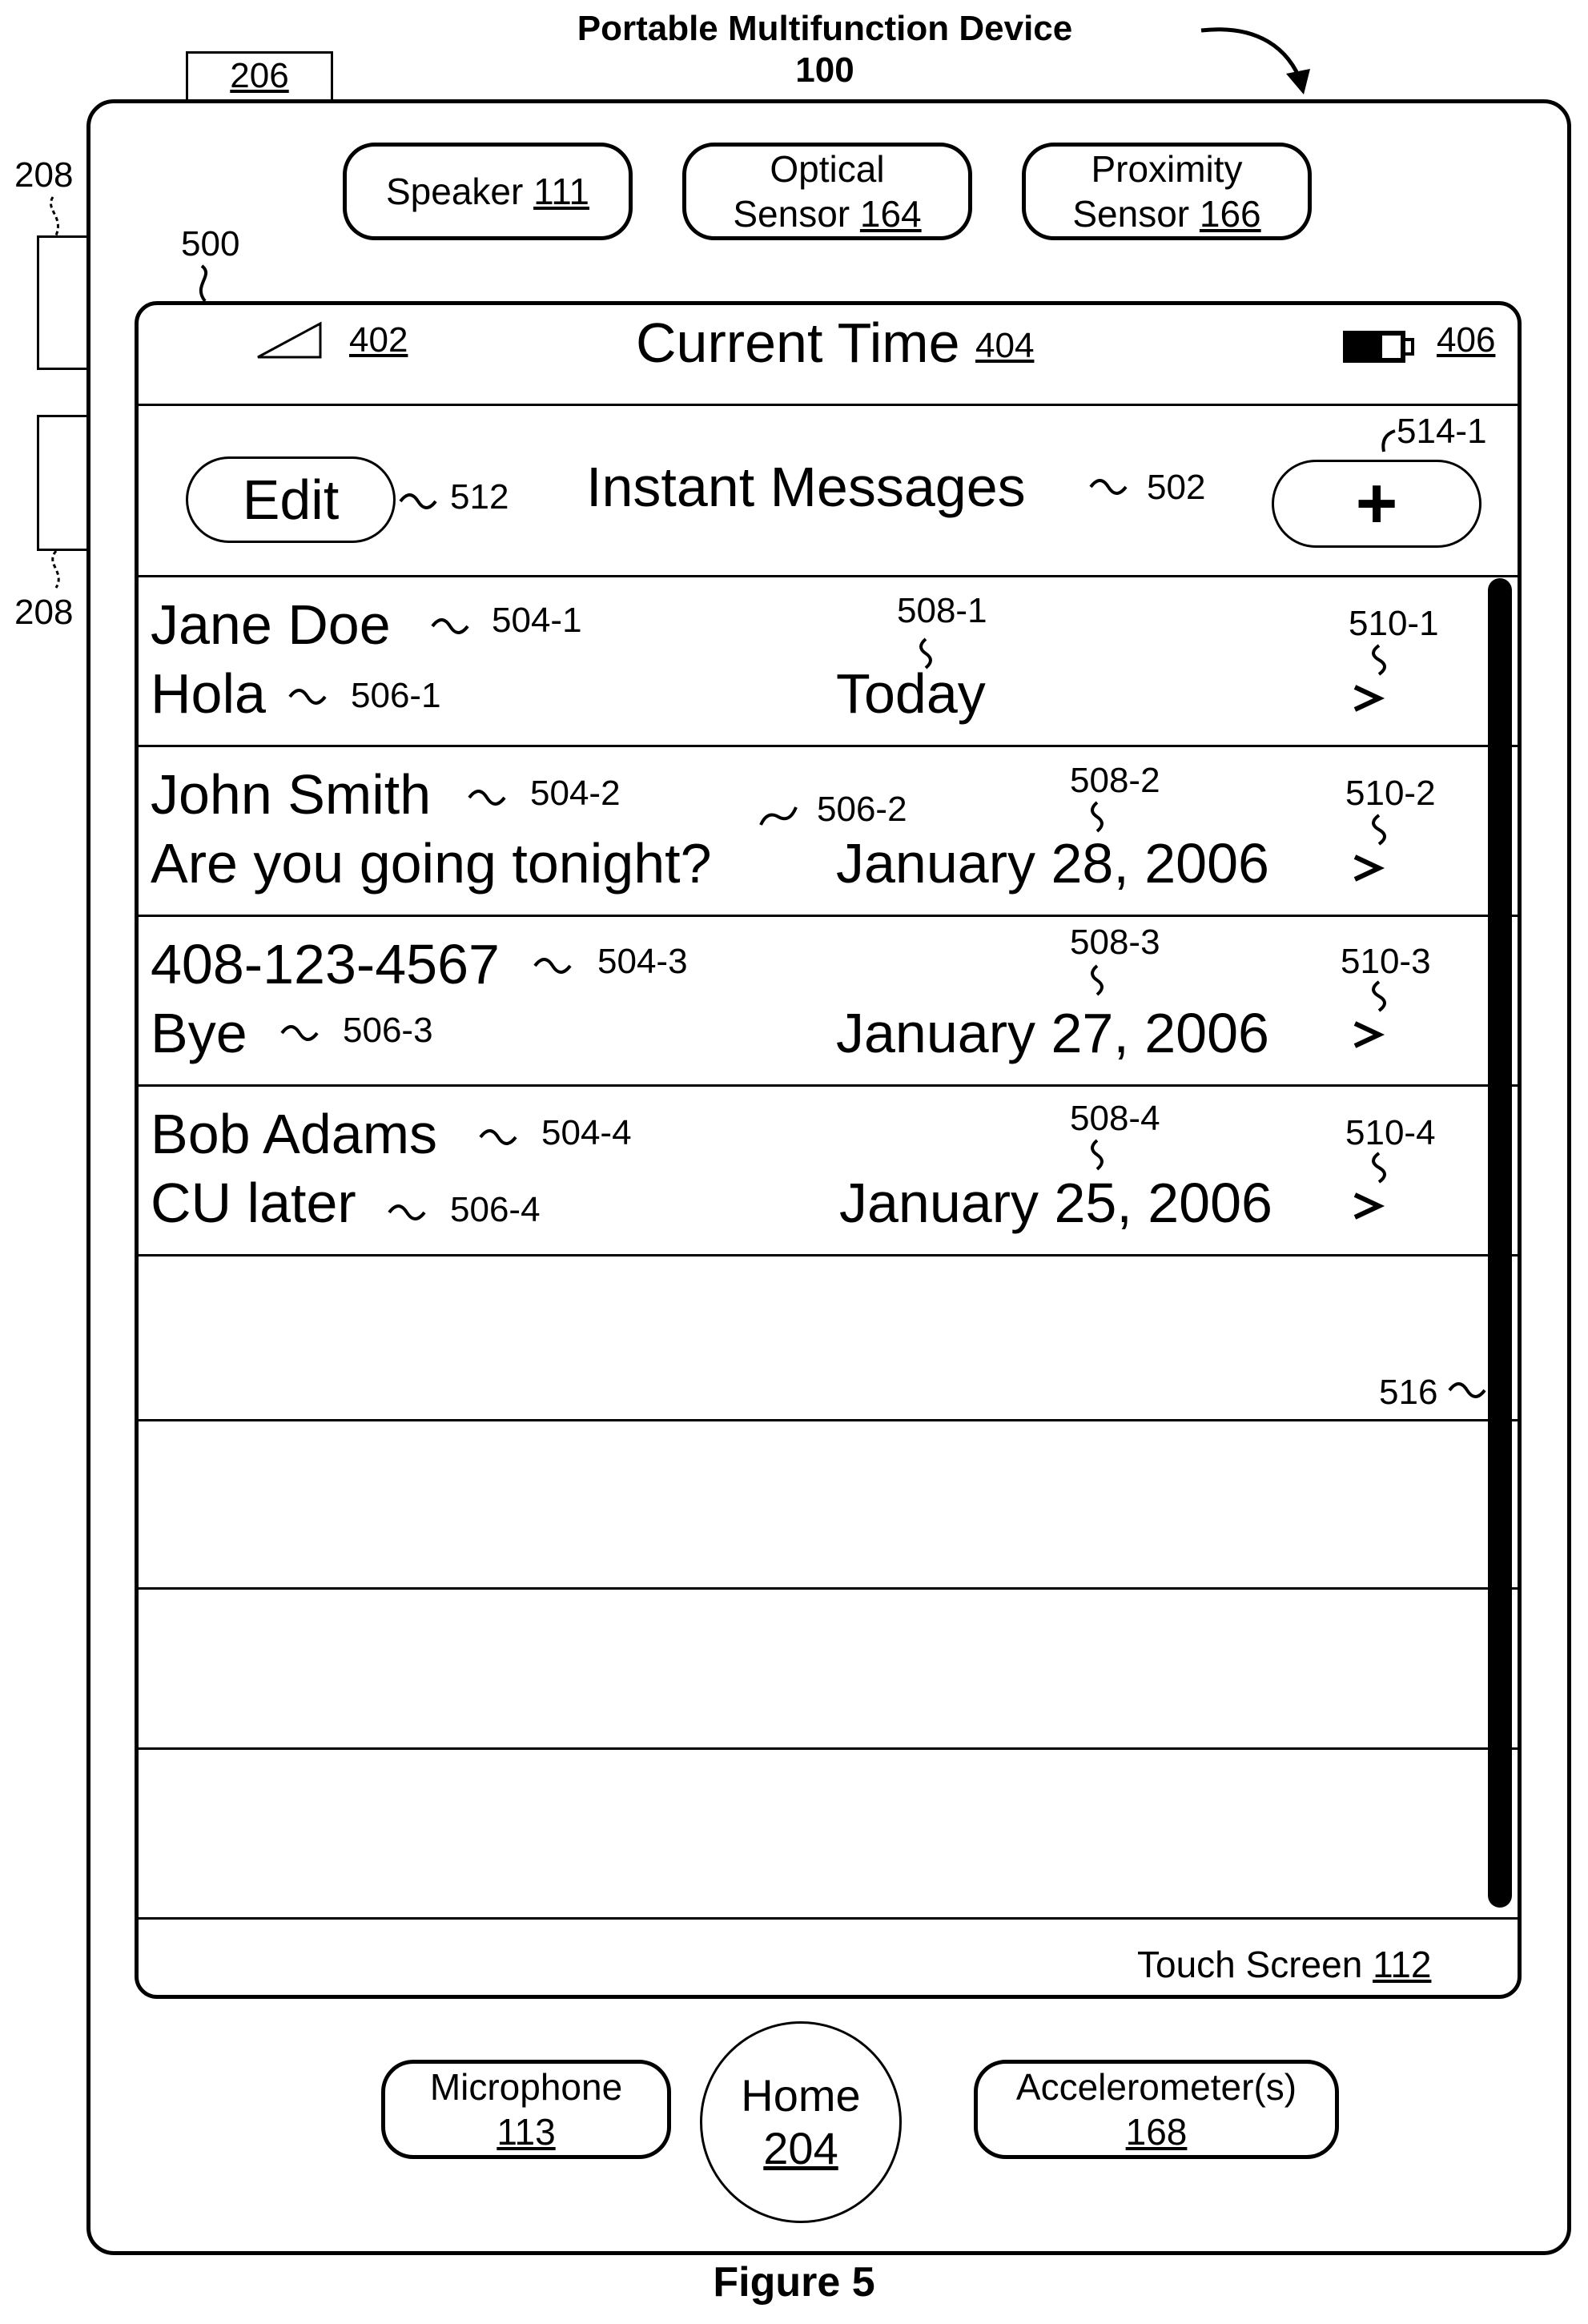 Image resolution: width=1588 pixels, height=2324 pixels. What do you see at coordinates (294, 1134) in the screenshot?
I see `contact-name-4: Bob Adams` at bounding box center [294, 1134].